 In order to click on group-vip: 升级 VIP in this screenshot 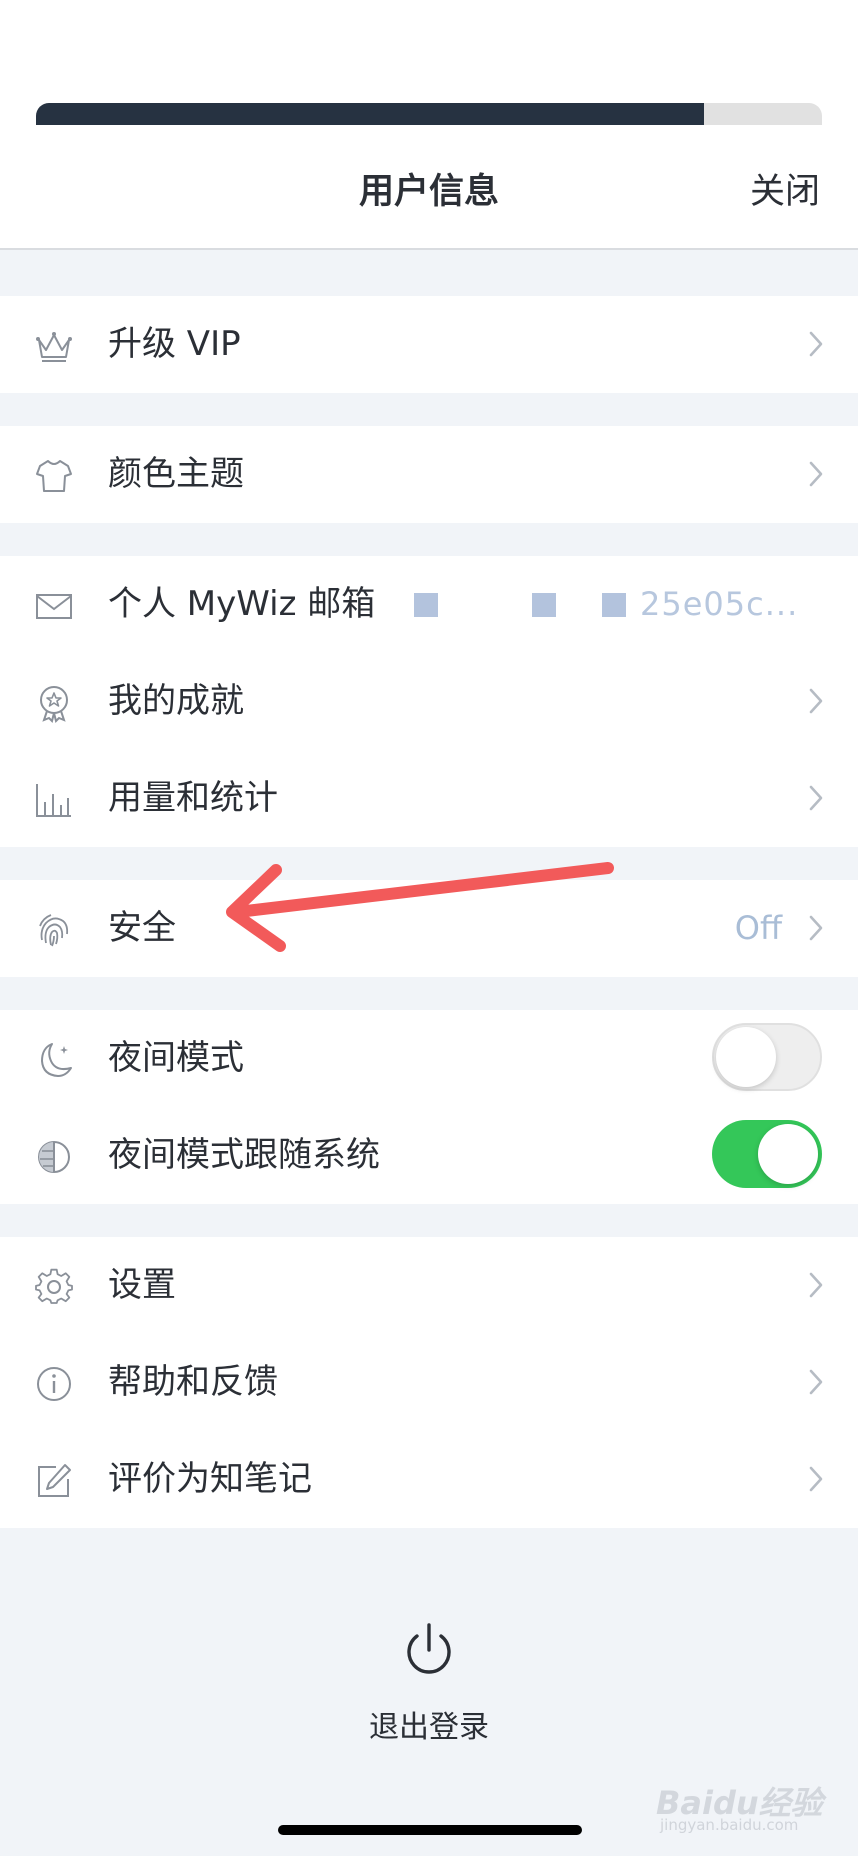, I will do `click(429, 344)`.